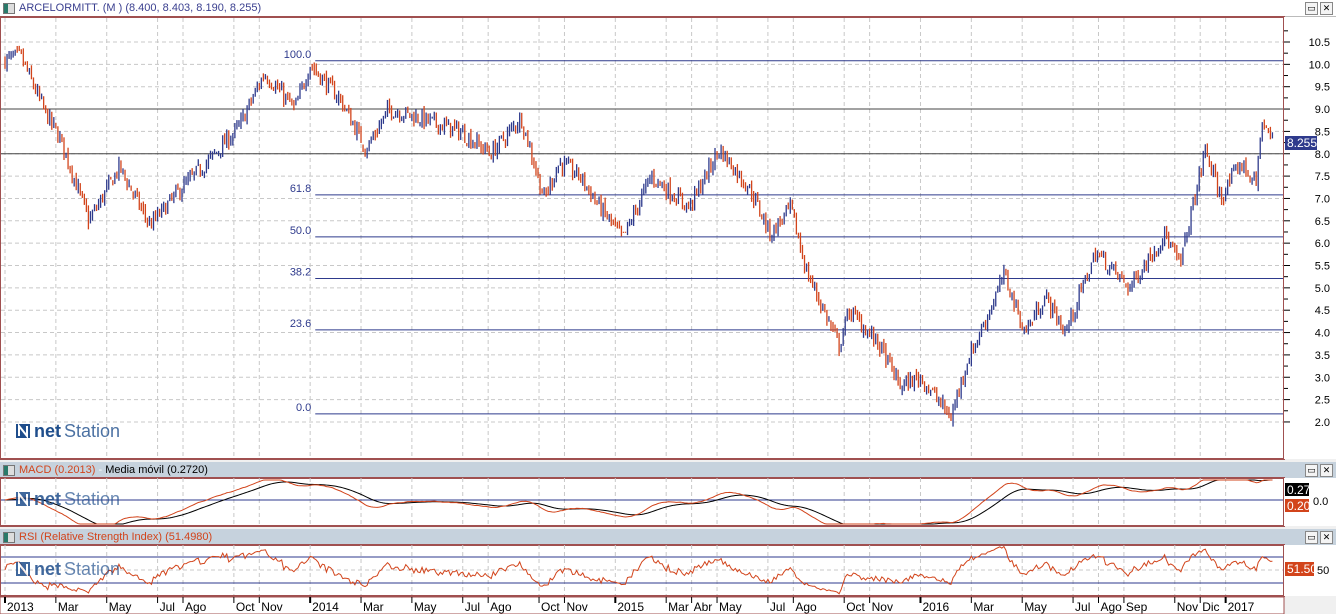  What do you see at coordinates (325, 607) in the screenshot?
I see `x-tick-label: 2014` at bounding box center [325, 607].